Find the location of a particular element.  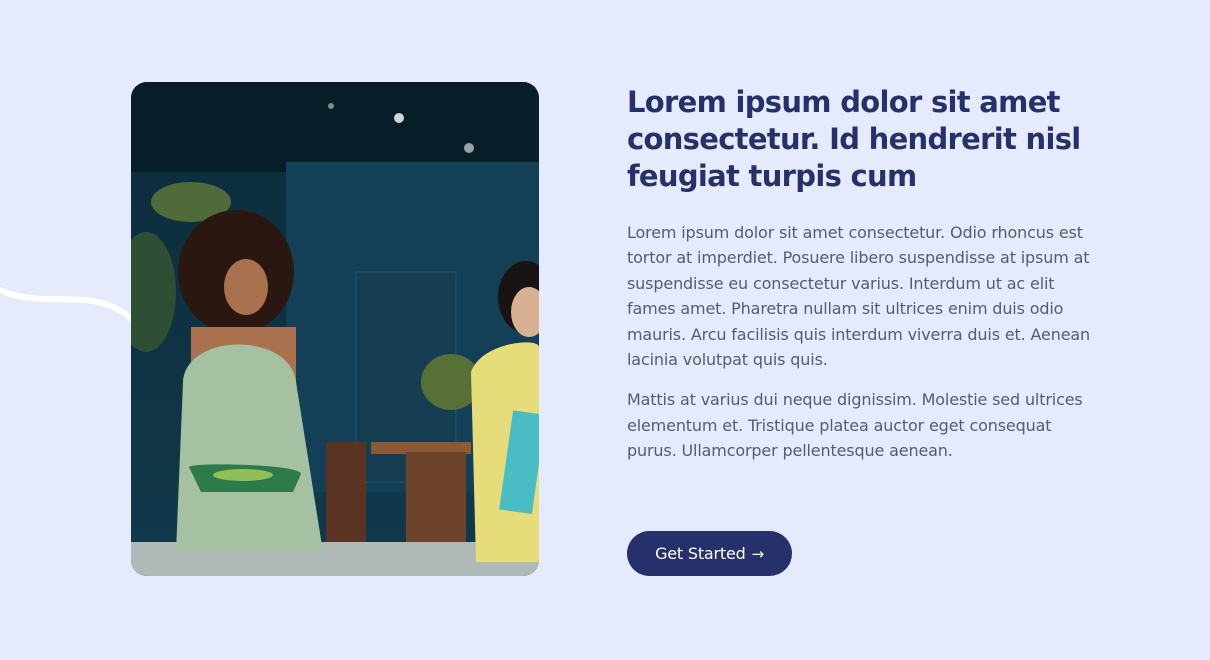

get-started-button: Get Started → is located at coordinates (709, 553).